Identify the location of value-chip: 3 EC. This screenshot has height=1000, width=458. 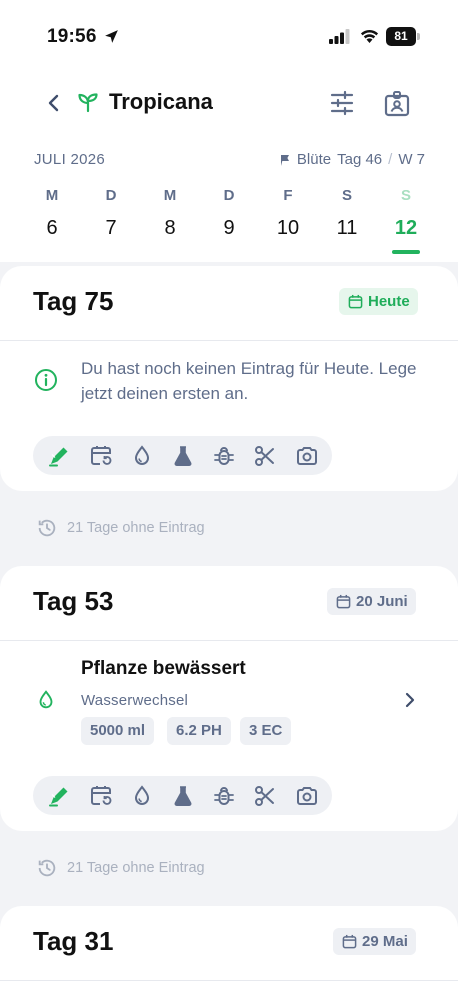
(266, 731).